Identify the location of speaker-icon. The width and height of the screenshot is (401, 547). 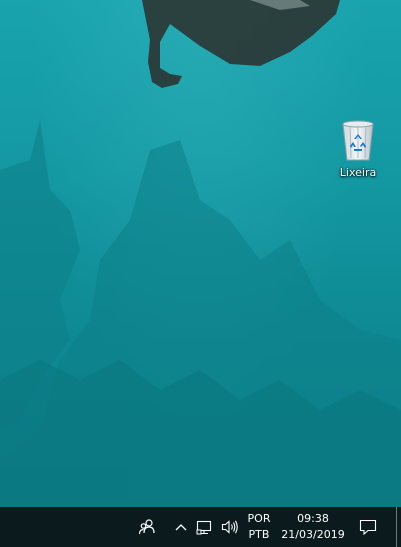
(229, 527).